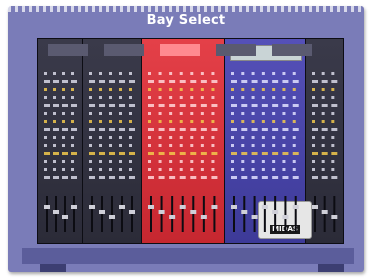  What do you see at coordinates (285, 220) in the screenshot?
I see `master-control-panel: MIDAS` at bounding box center [285, 220].